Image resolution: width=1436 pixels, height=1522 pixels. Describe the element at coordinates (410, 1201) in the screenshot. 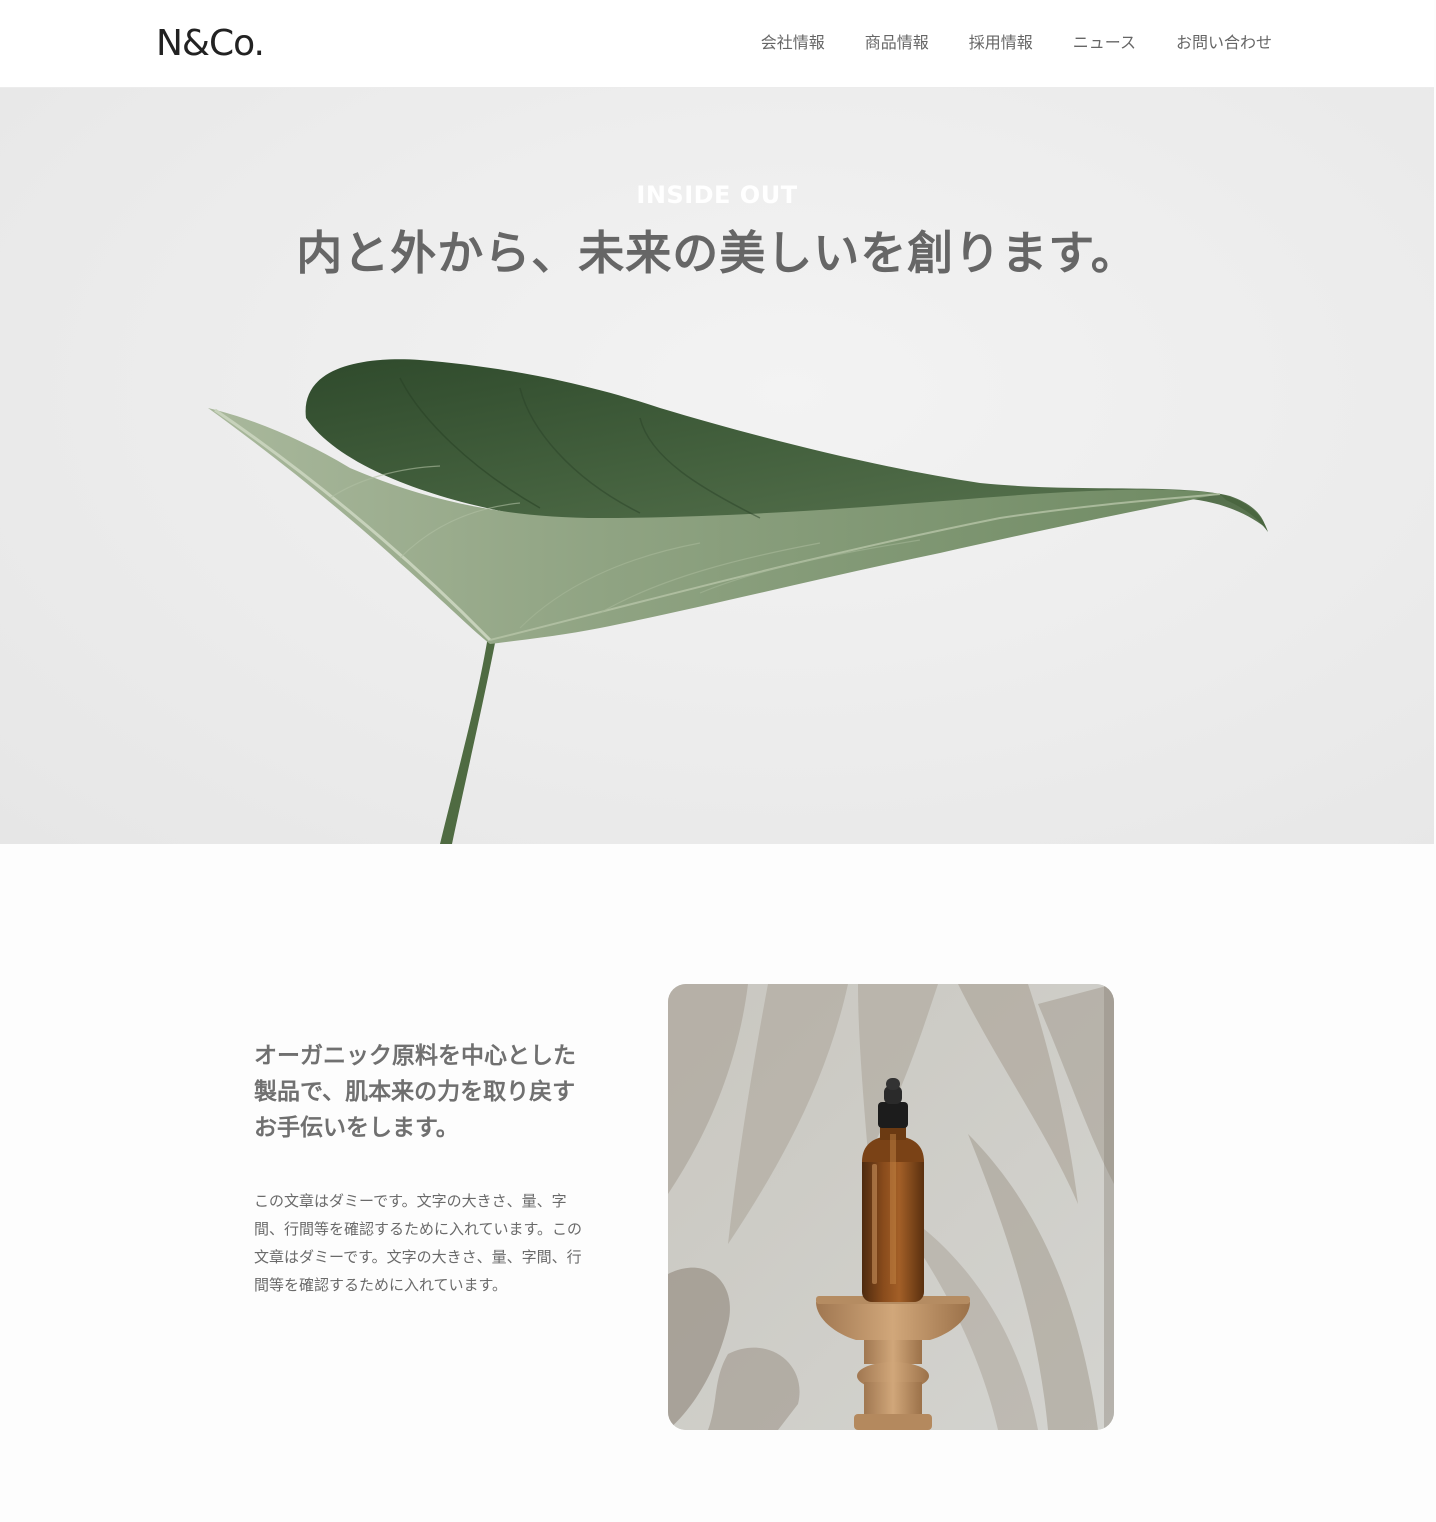

I see `intro-body-line: この文章はダミーです。文字の大きさ、量、字` at that location.